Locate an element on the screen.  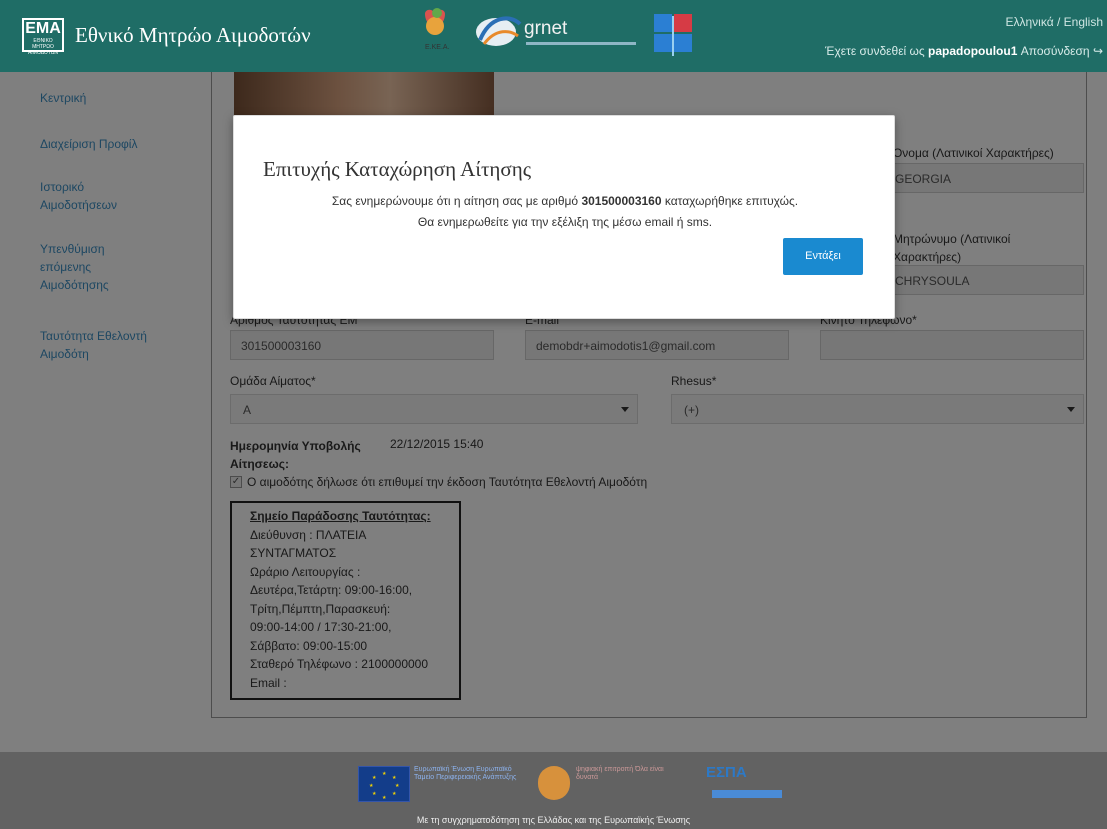
eu-flag-icon: ★ ★ ★ ★ ★ ★ ★ ★ is located at coordinates (384, 784).